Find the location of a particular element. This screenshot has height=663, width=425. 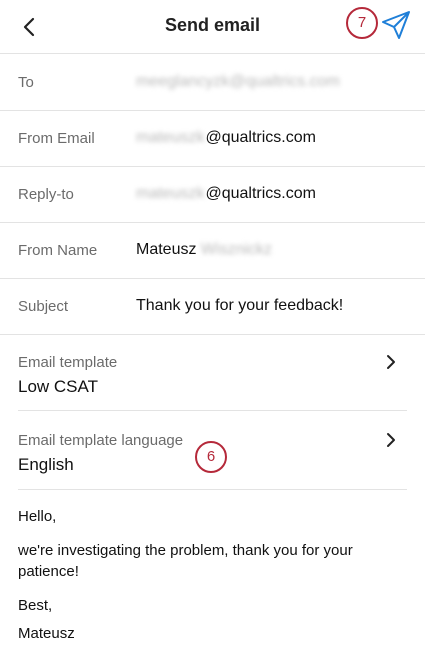

message-greeting: Hello, is located at coordinates (37, 516).